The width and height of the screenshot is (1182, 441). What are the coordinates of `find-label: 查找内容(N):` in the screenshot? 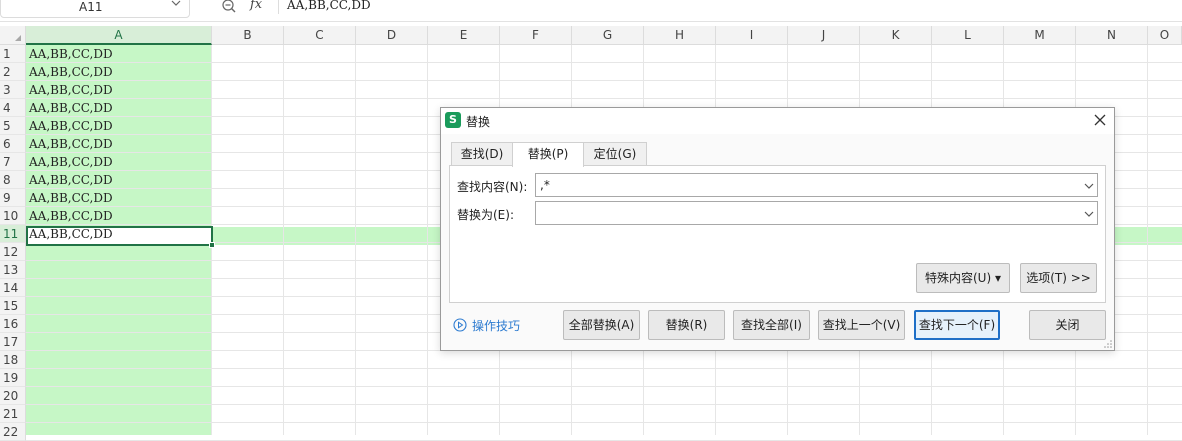 It's located at (492, 187).